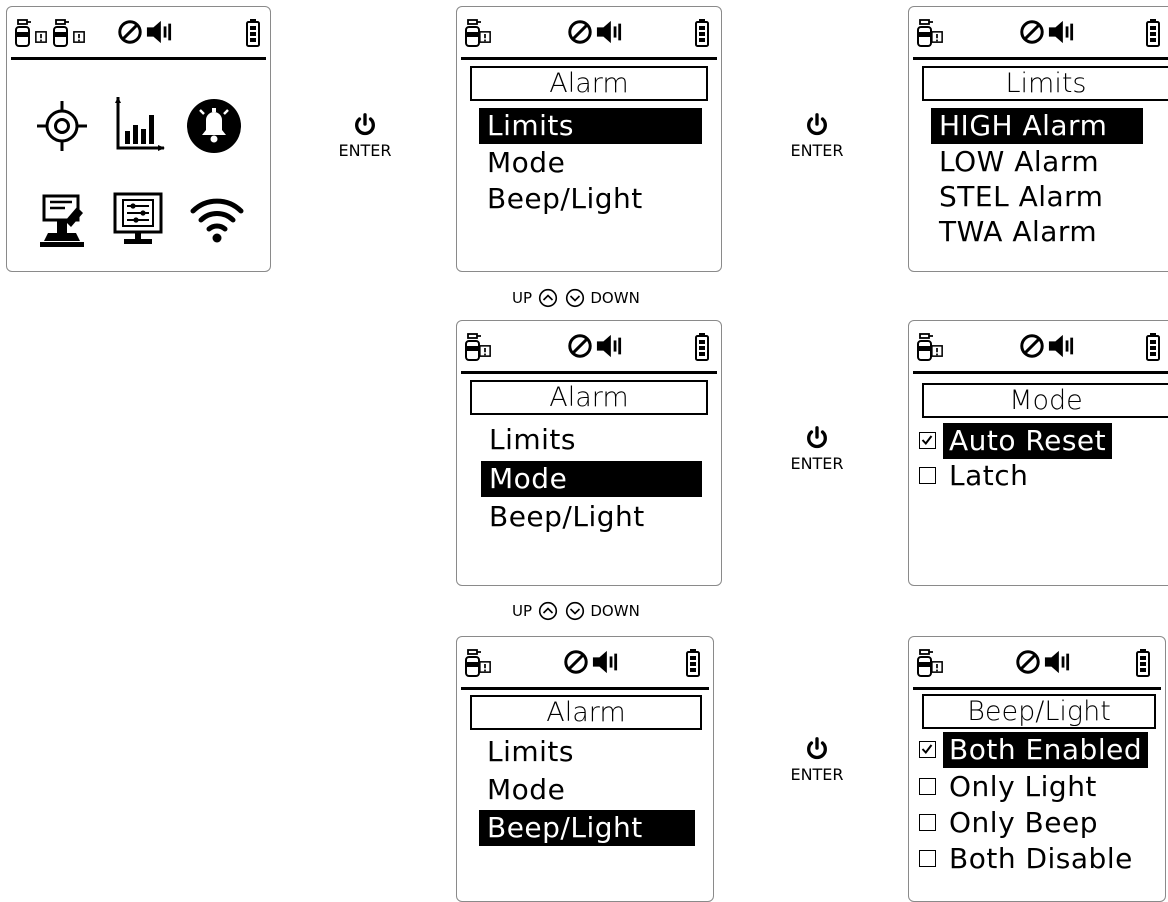 This screenshot has width=1168, height=902. I want to click on menu-title: Limits, so click(1045, 83).